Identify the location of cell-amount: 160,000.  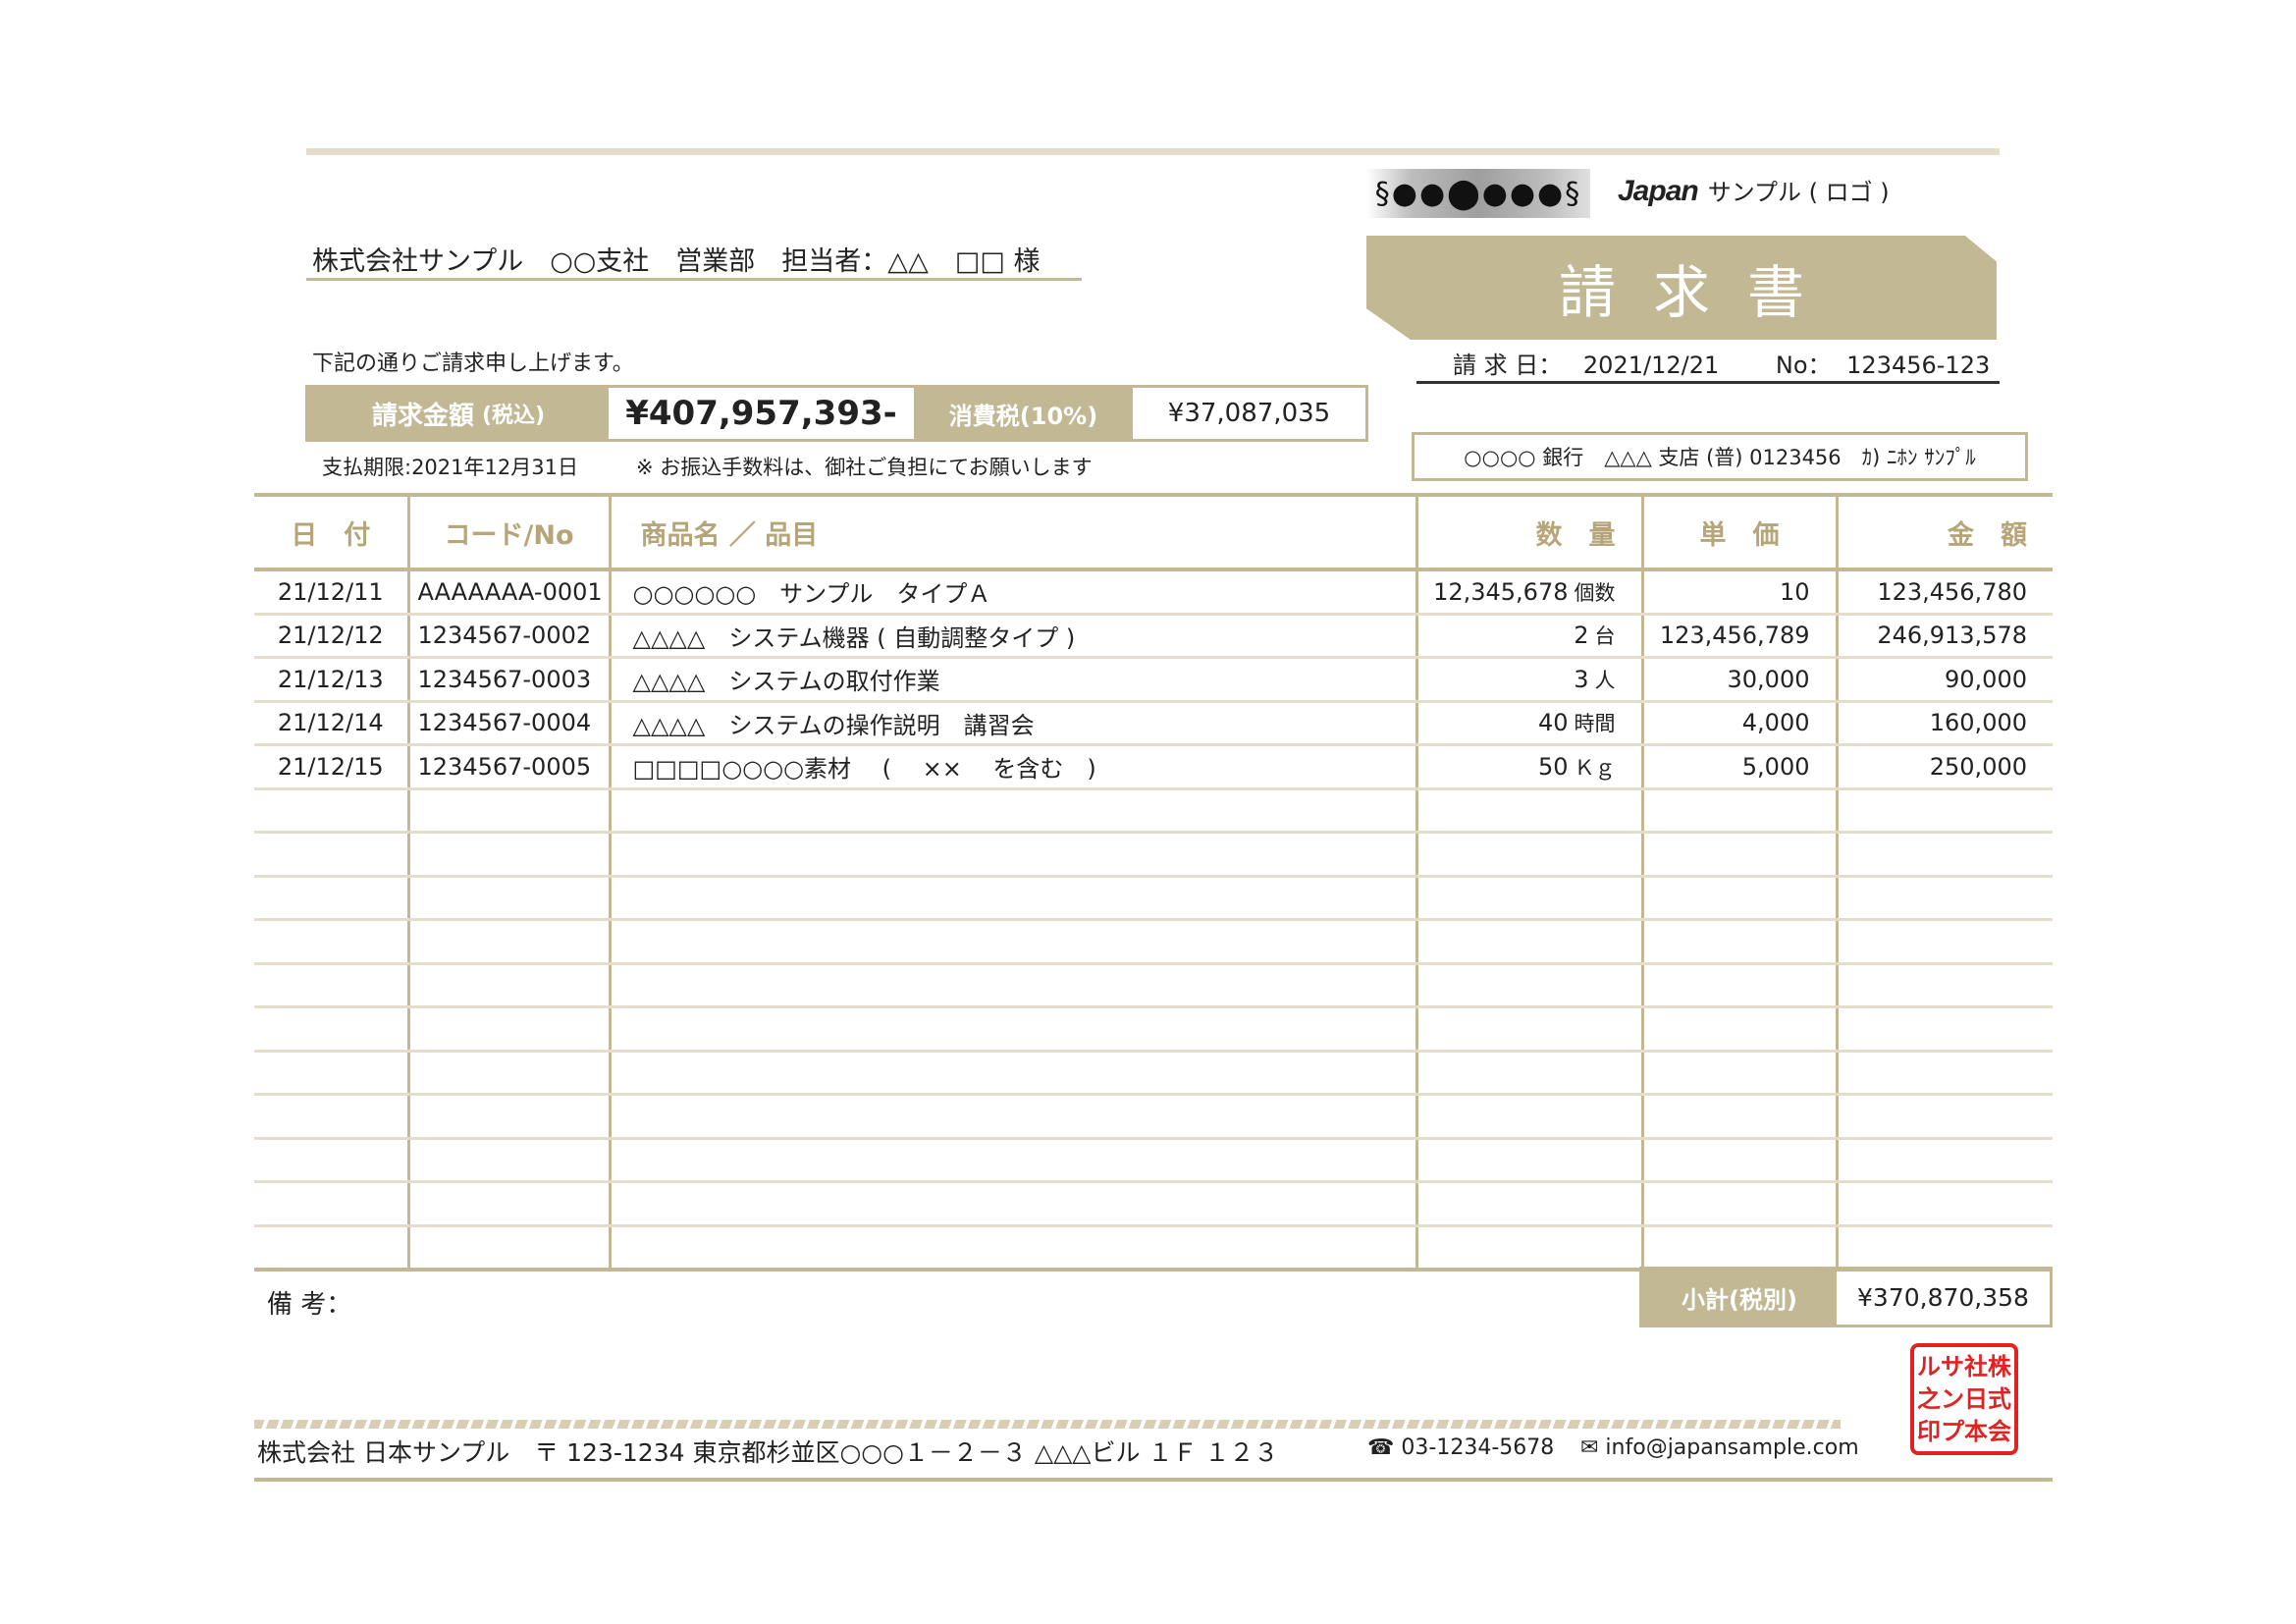
(1944, 723).